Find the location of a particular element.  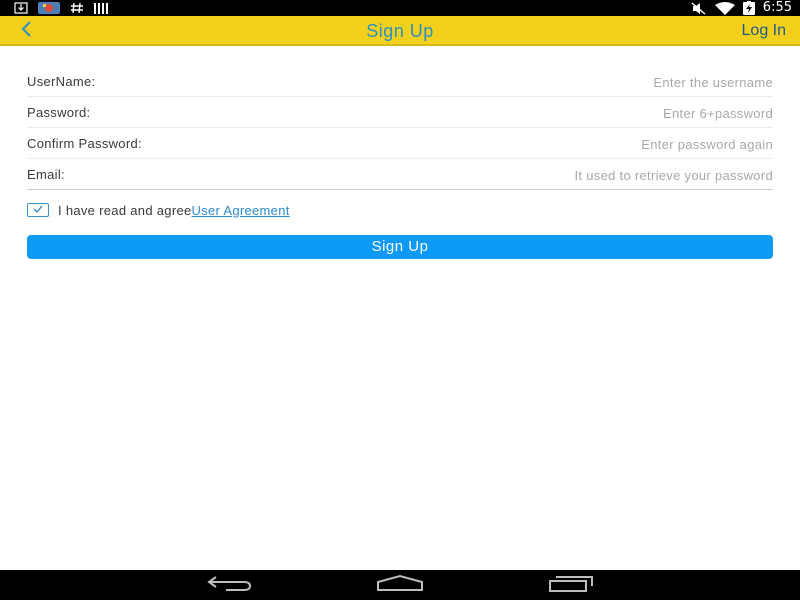

status-bar-system: 6:55 is located at coordinates (741, 8).